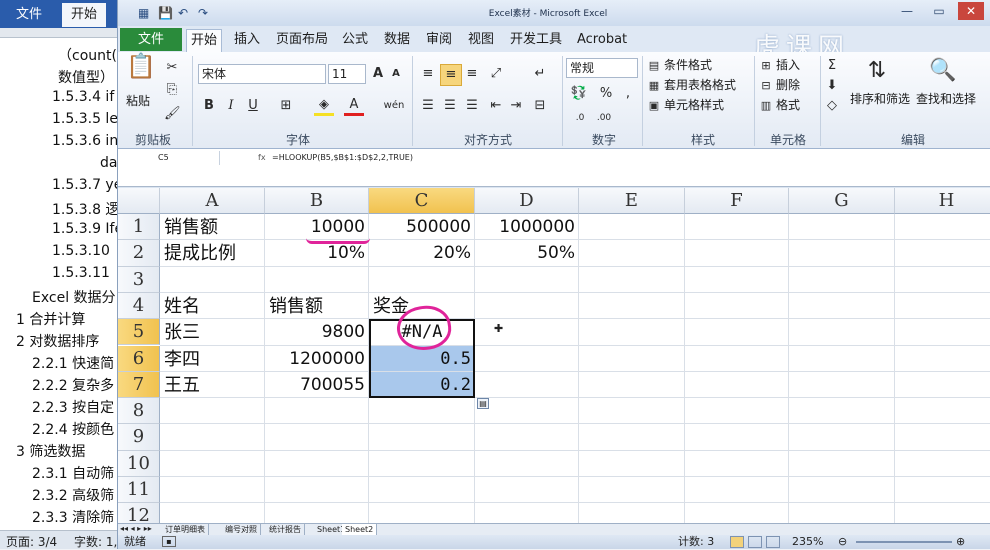  I want to click on decrease-decimal-icon: .00, so click(604, 118).